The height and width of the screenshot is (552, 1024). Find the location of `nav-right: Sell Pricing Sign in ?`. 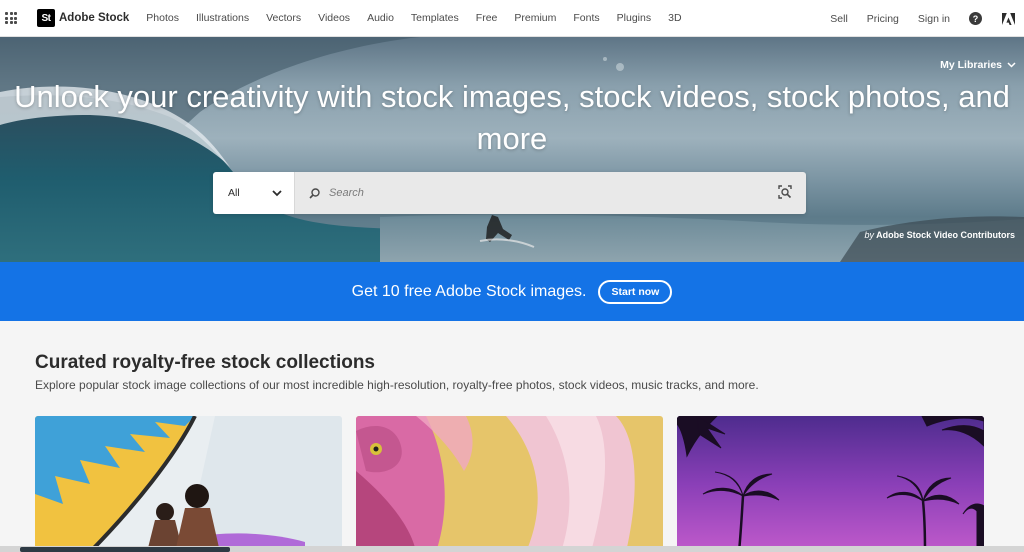

nav-right: Sell Pricing Sign in ? is located at coordinates (922, 18).